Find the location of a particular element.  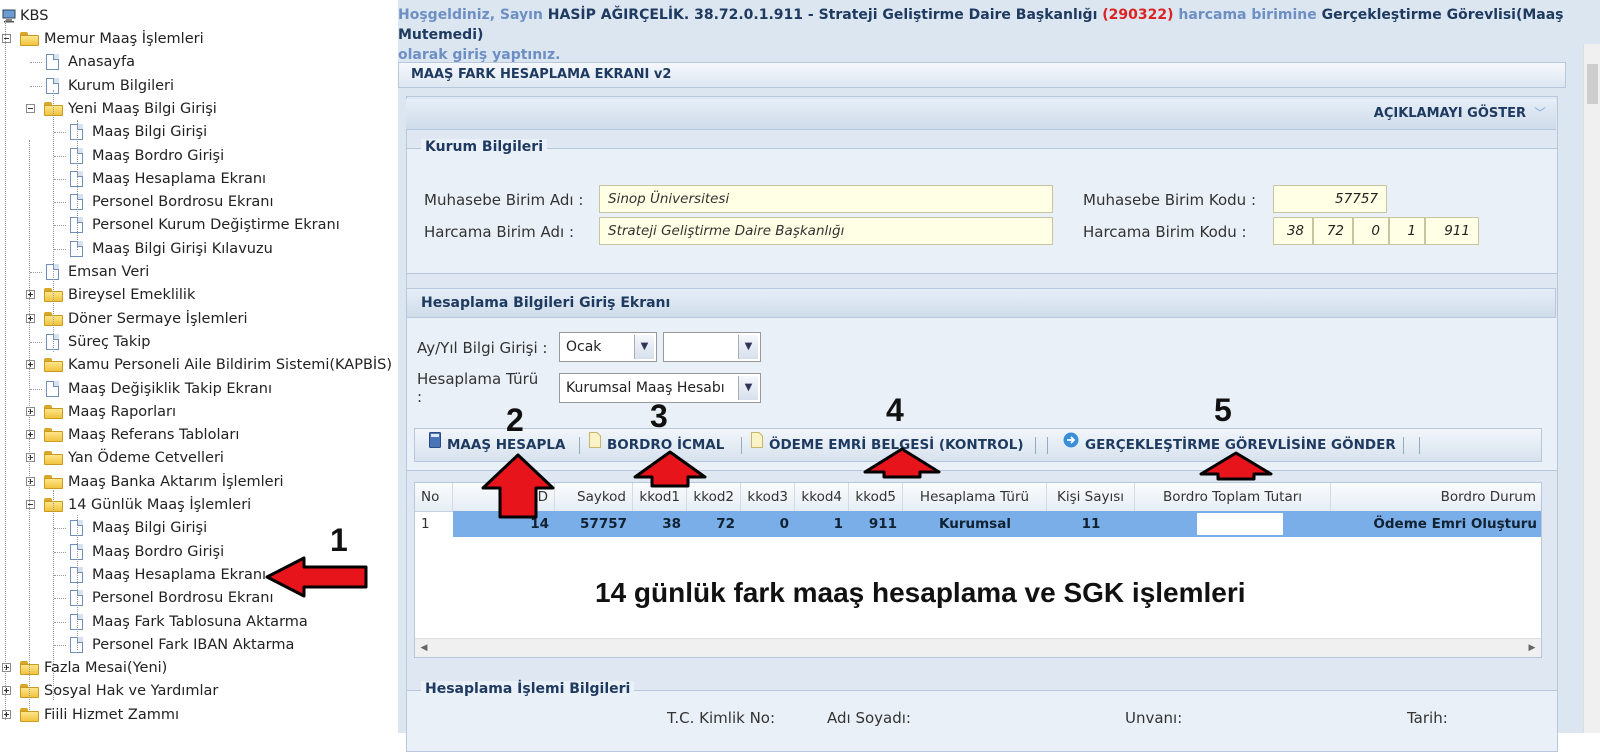

grid-header-cell: kkod3 is located at coordinates (768, 497).